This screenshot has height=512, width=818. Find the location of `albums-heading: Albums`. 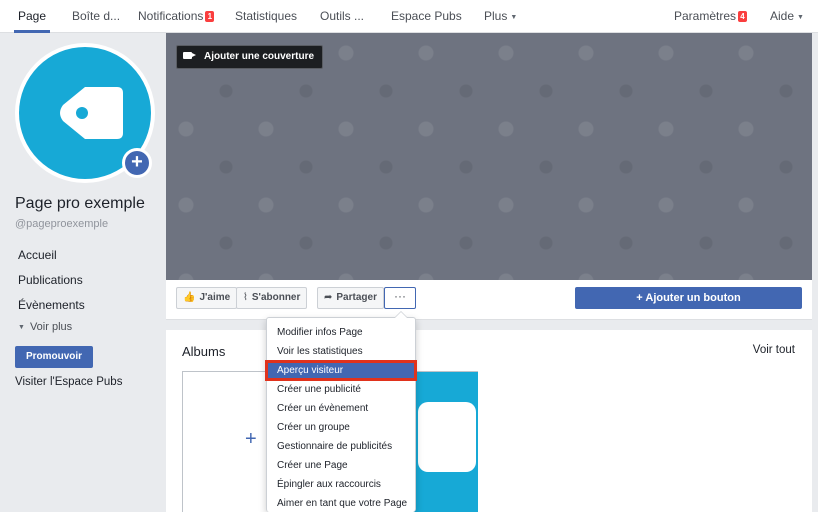

albums-heading: Albums is located at coordinates (204, 351).